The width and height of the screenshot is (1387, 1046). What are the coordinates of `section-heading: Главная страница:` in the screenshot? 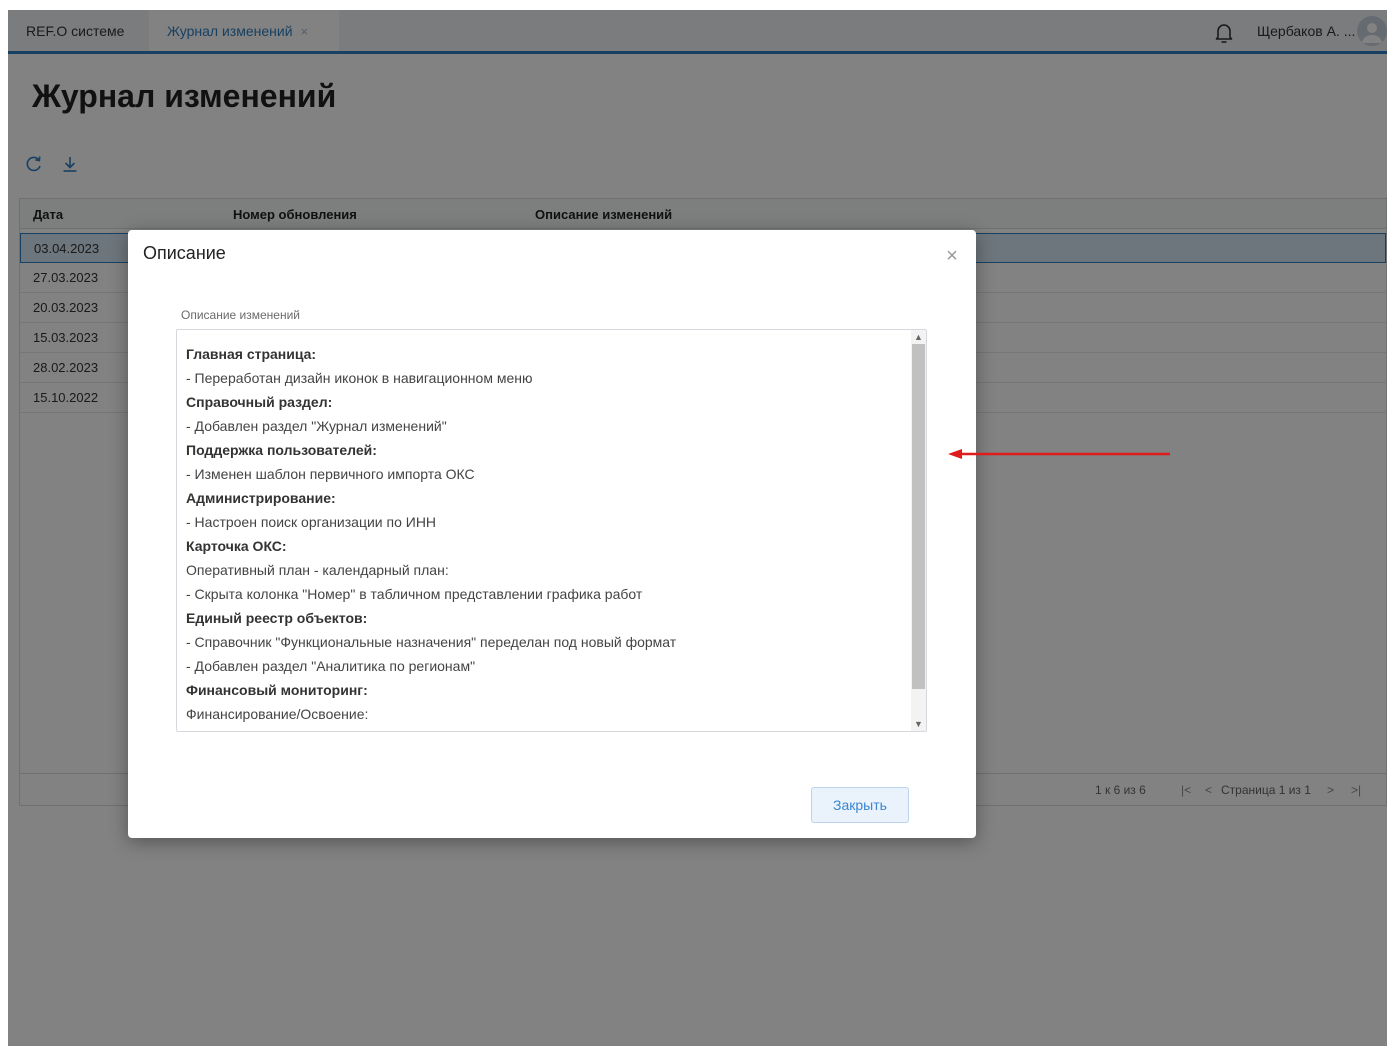 It's located at (251, 354).